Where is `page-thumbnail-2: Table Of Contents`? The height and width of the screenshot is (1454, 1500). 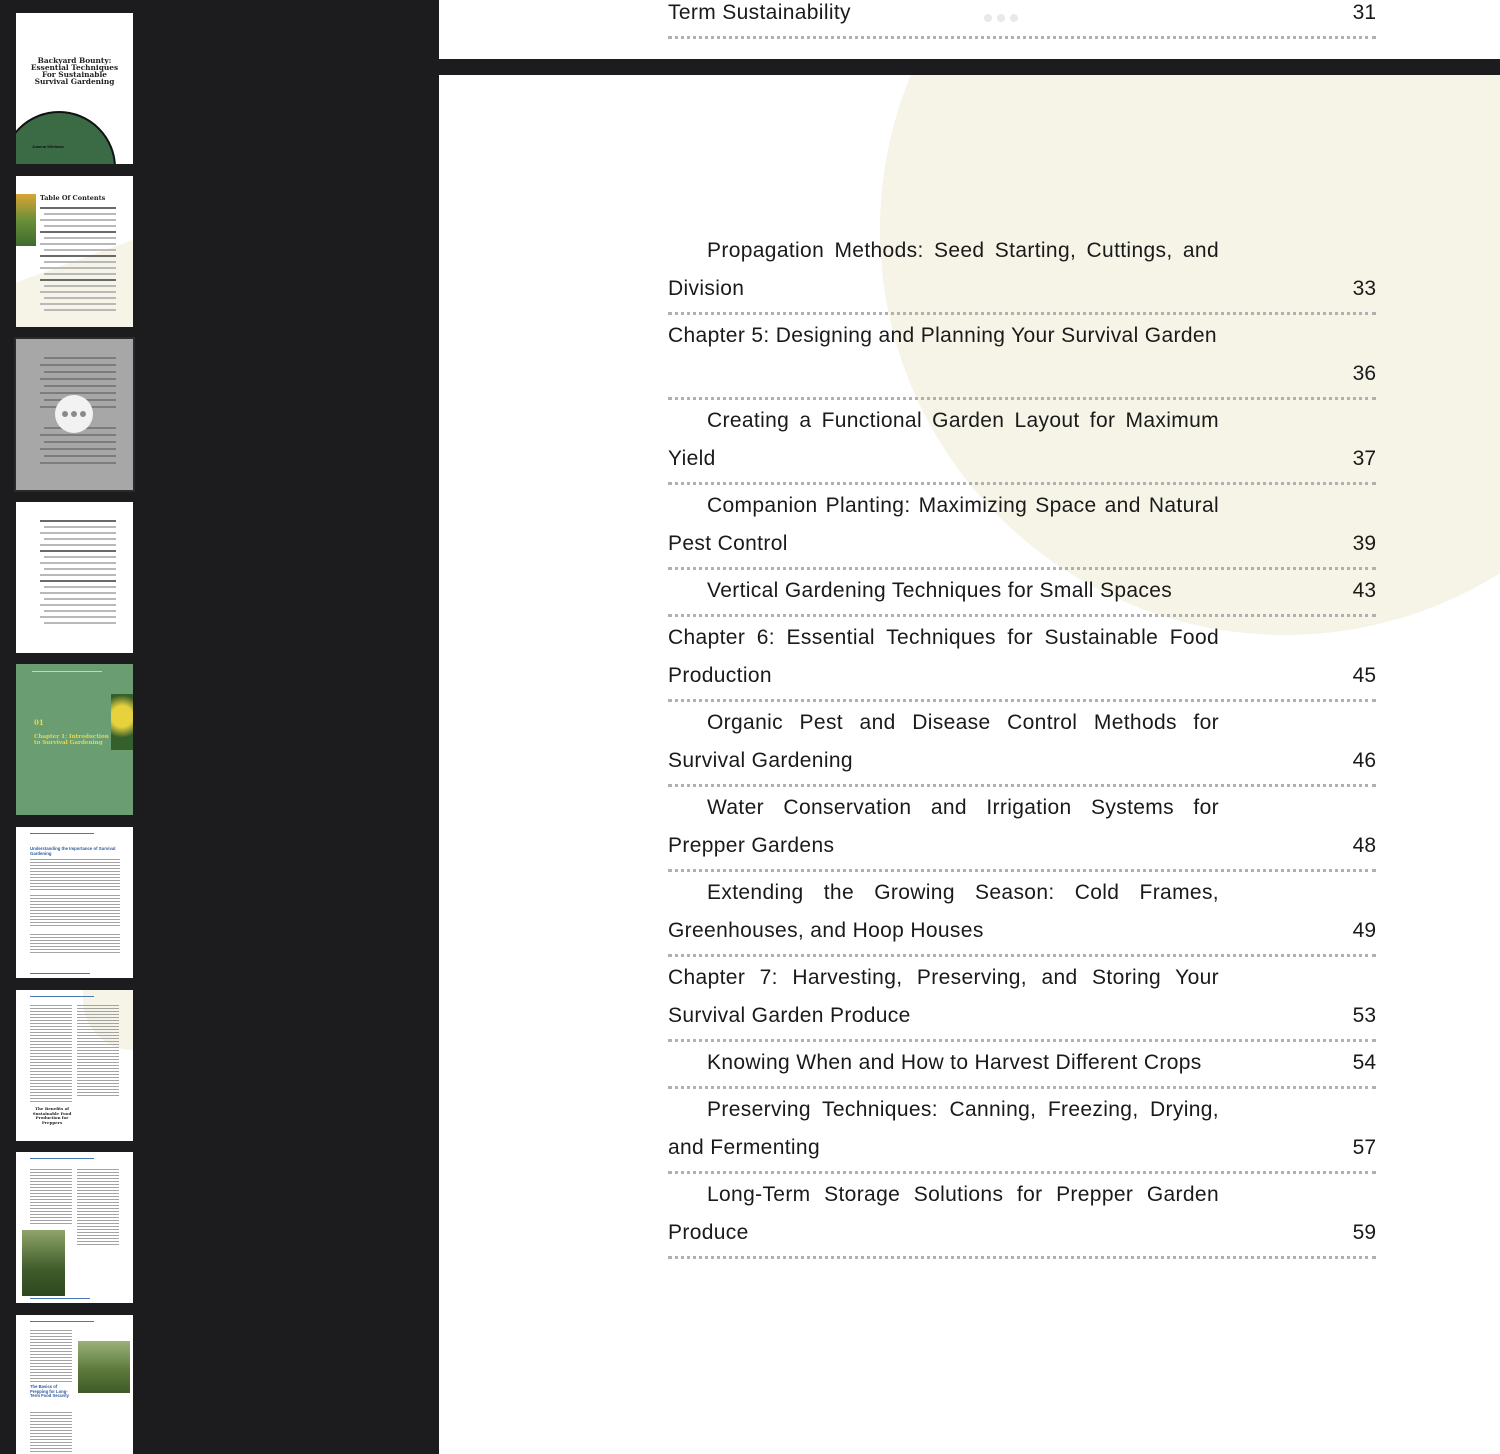 page-thumbnail-2: Table Of Contents is located at coordinates (74, 251).